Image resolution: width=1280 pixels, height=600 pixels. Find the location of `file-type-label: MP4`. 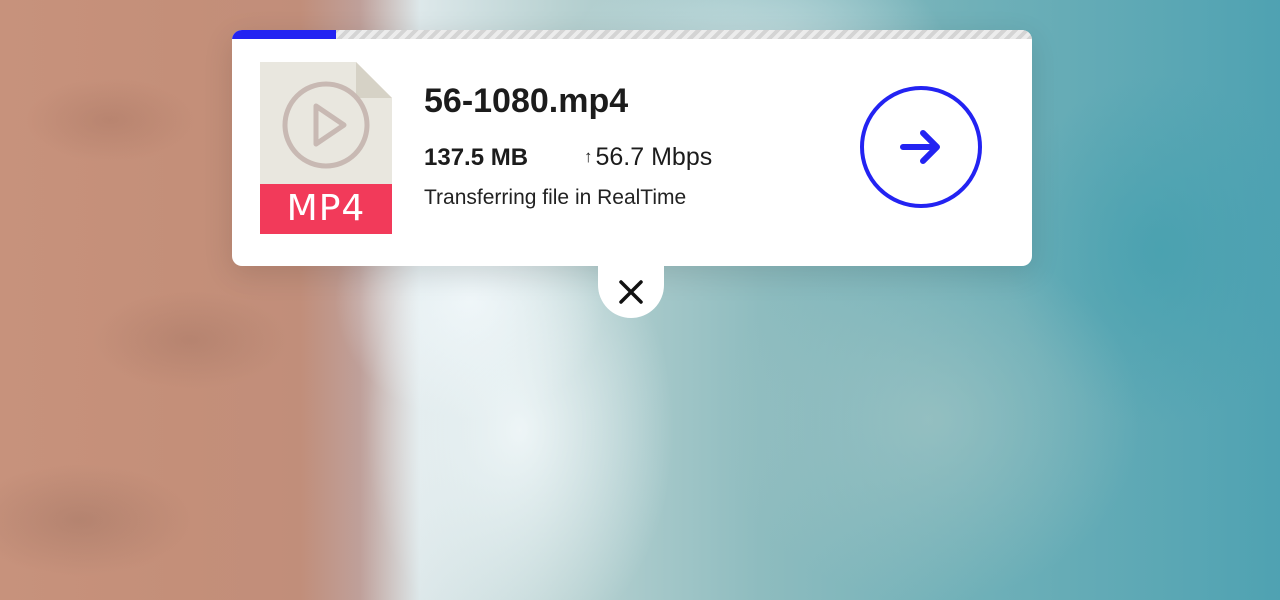

file-type-label: MP4 is located at coordinates (326, 208).